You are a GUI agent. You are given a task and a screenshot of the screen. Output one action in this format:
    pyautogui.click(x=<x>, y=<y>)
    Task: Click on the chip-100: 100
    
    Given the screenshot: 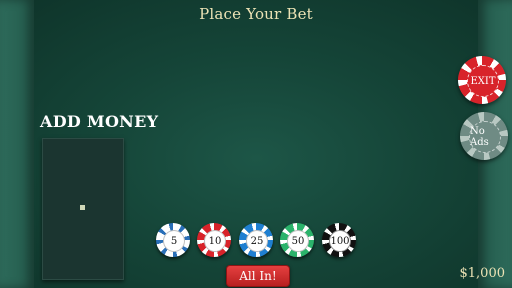 What is the action you would take?
    pyautogui.click(x=339, y=240)
    